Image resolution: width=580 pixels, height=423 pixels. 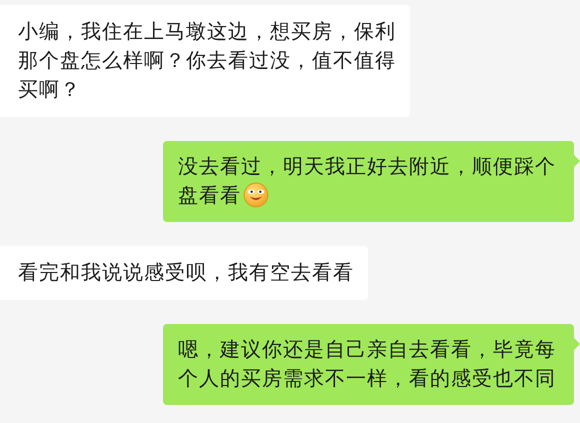 What do you see at coordinates (186, 272) in the screenshot?
I see `message-text: 看完和我说说感受呗，我有空去看看` at bounding box center [186, 272].